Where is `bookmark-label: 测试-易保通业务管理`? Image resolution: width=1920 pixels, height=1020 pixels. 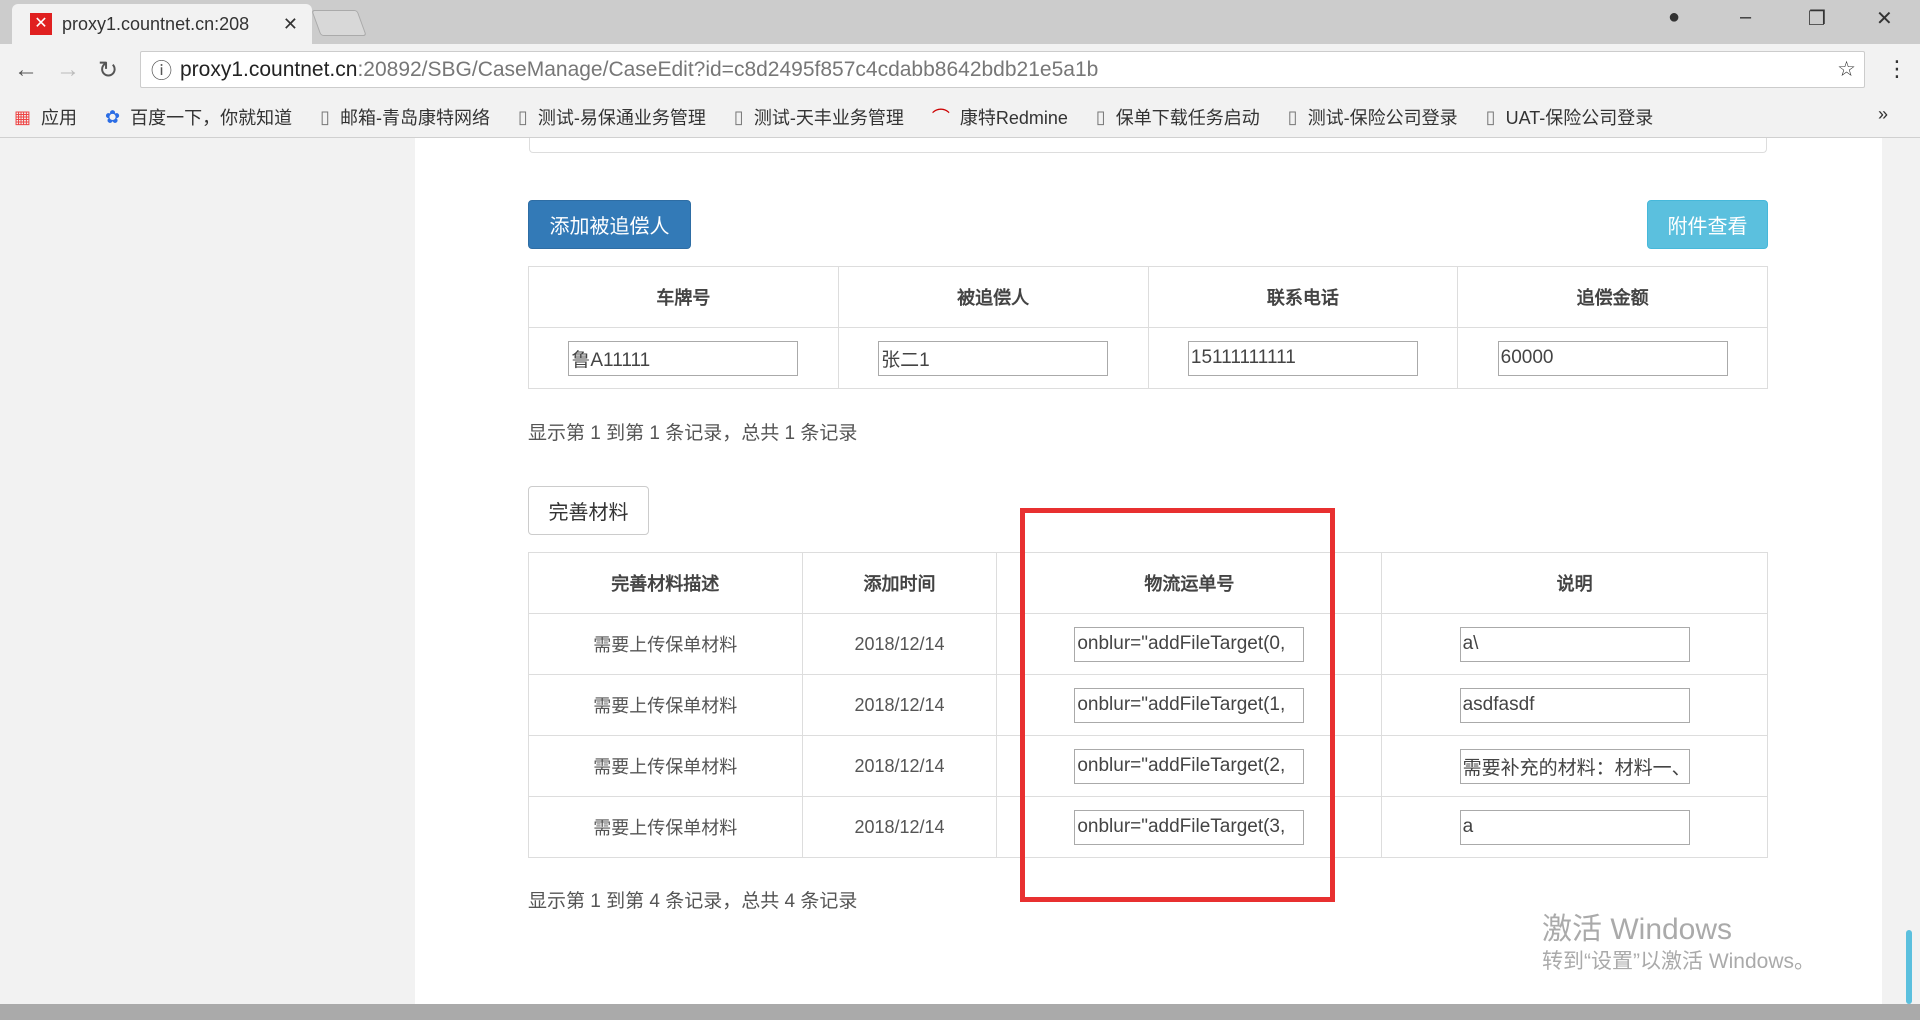
bookmark-label: 测试-易保通业务管理 is located at coordinates (621, 118).